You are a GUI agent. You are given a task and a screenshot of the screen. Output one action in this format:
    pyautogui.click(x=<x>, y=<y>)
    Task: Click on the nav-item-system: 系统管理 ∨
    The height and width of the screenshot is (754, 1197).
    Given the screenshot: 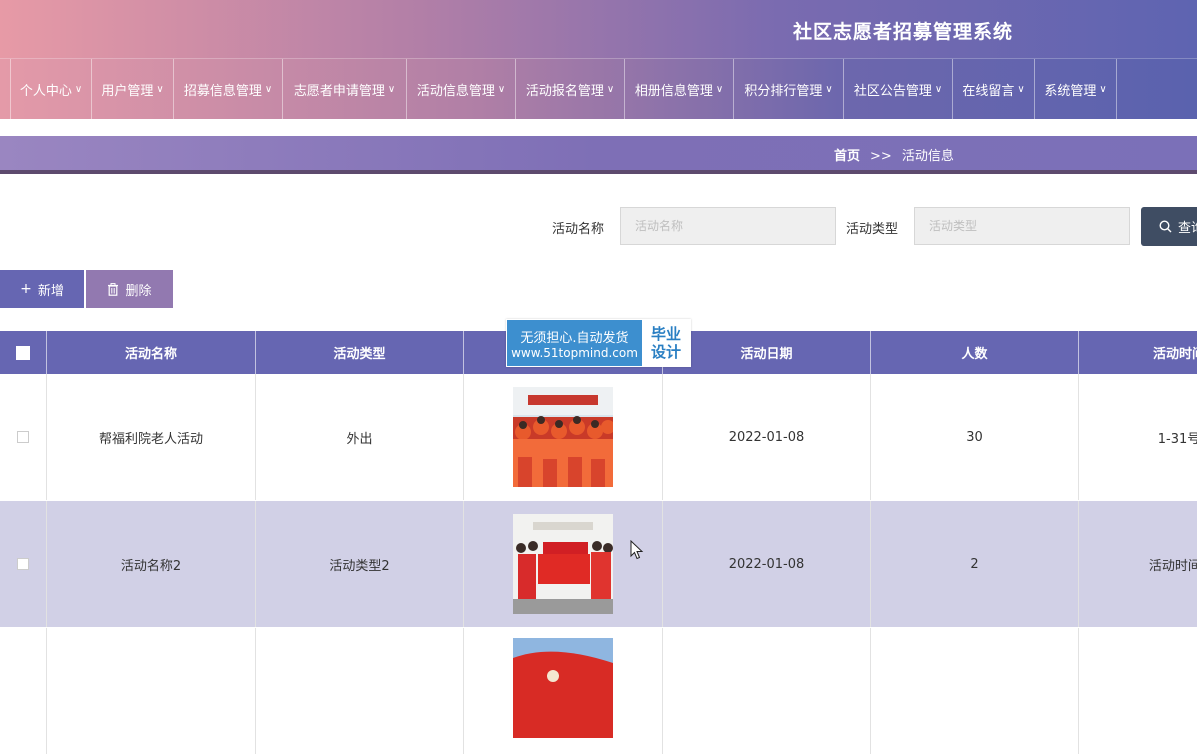 What is the action you would take?
    pyautogui.click(x=1076, y=89)
    